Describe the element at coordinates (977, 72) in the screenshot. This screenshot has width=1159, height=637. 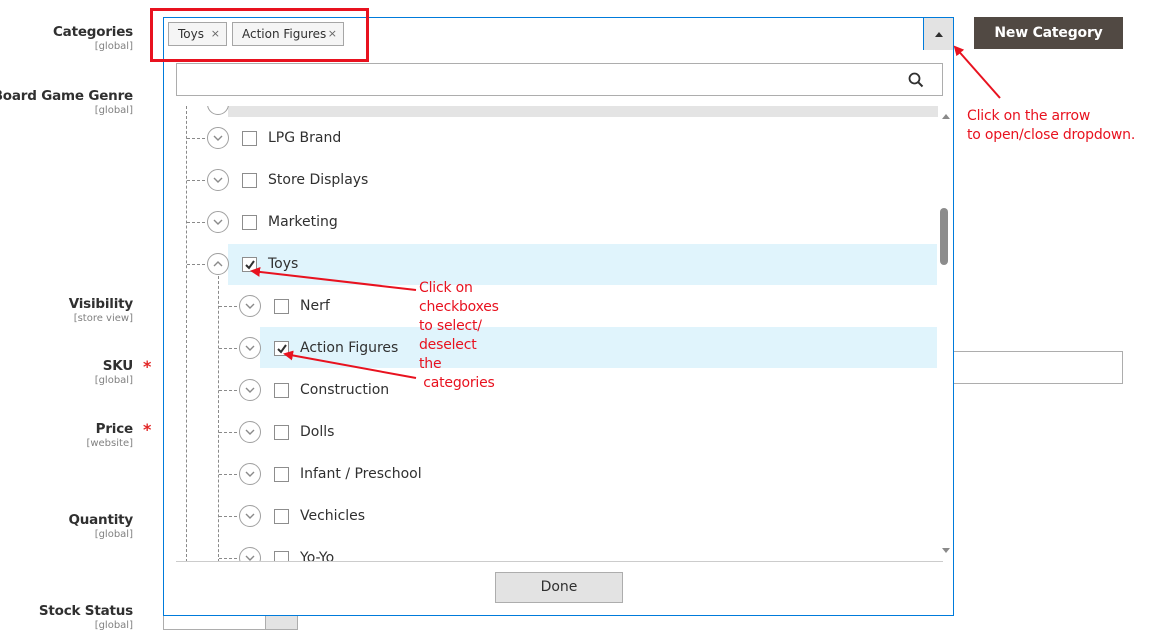
I see `annotation-arrow-toggle` at that location.